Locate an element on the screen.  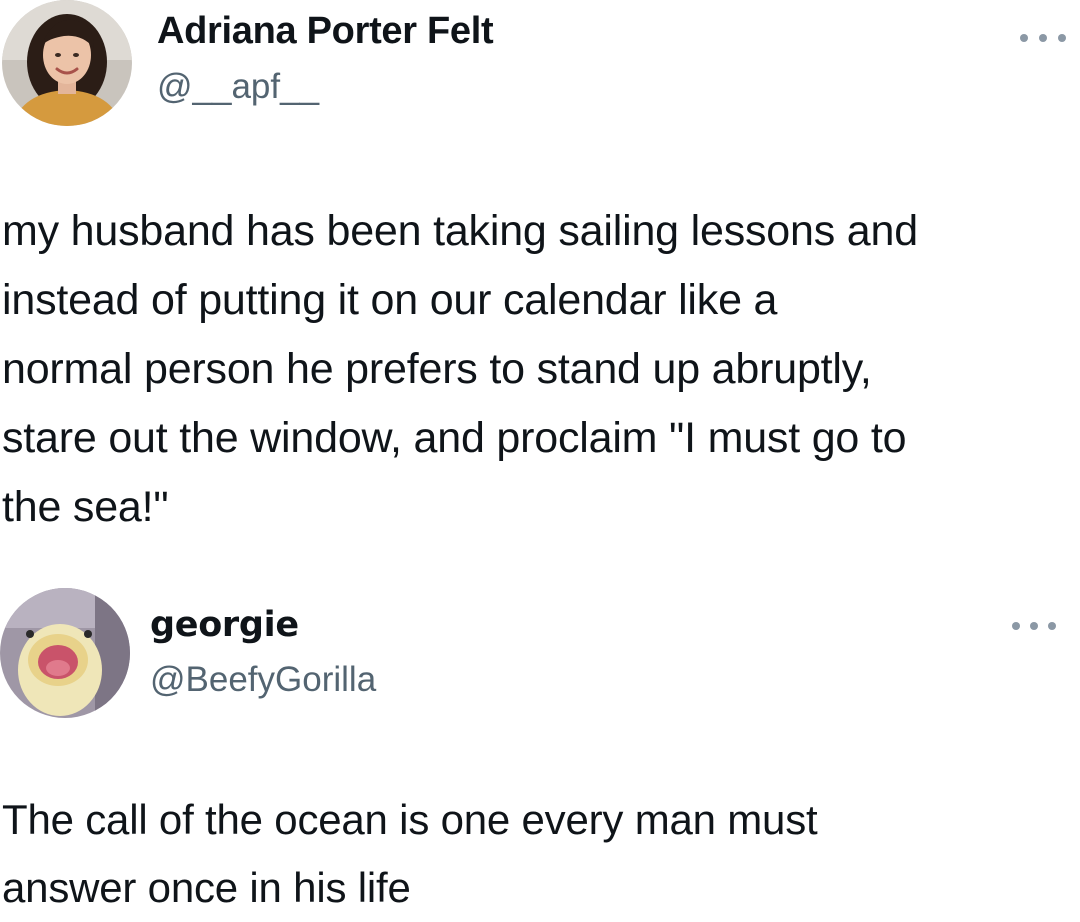
person-photo-avatar-icon is located at coordinates (67, 63).